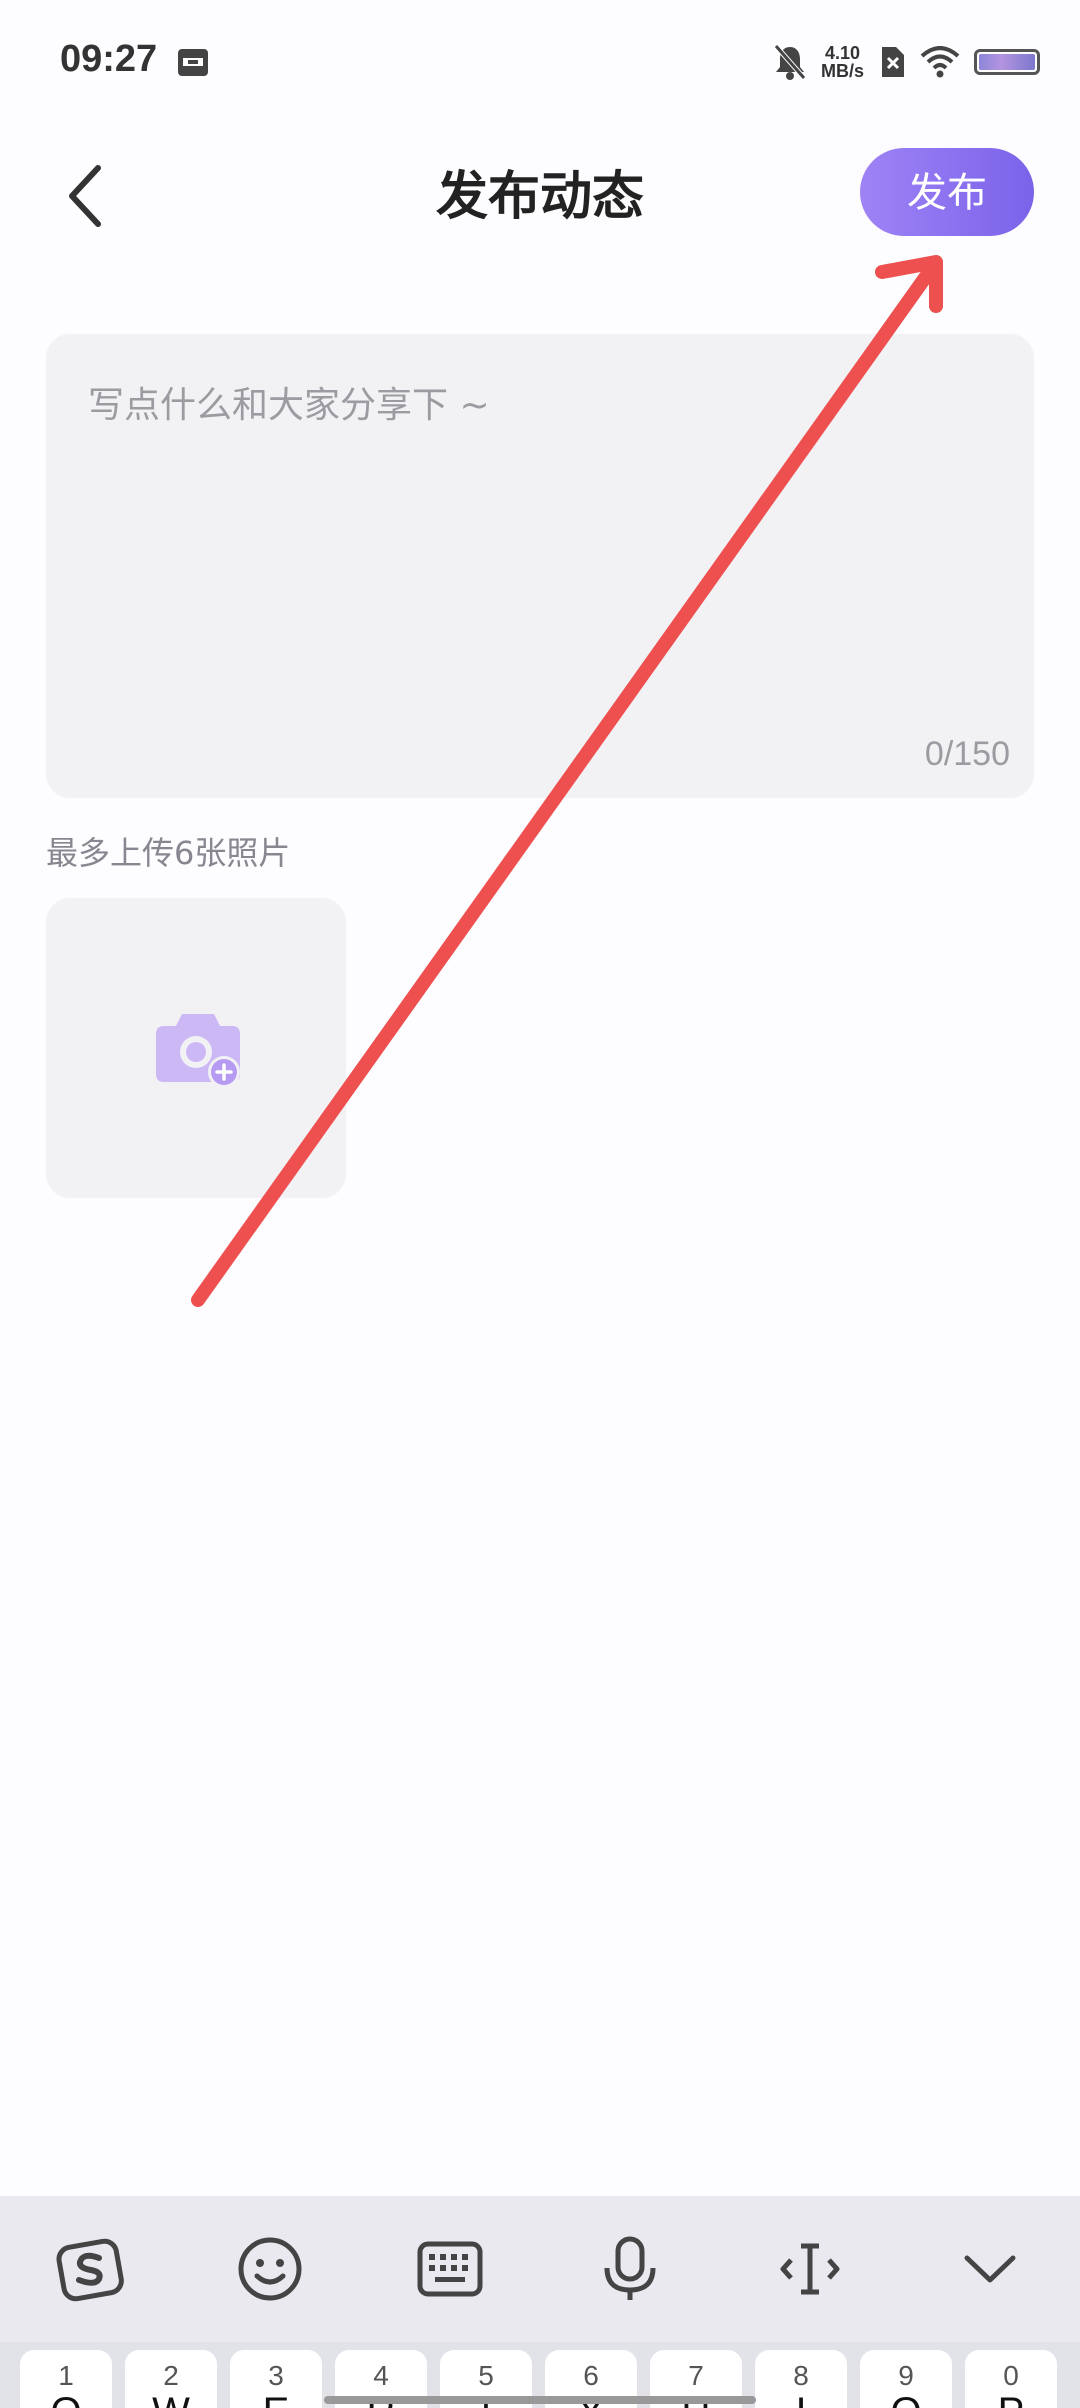 This screenshot has width=1080, height=2408. Describe the element at coordinates (540, 2400) in the screenshot. I see `home-indicator` at that location.